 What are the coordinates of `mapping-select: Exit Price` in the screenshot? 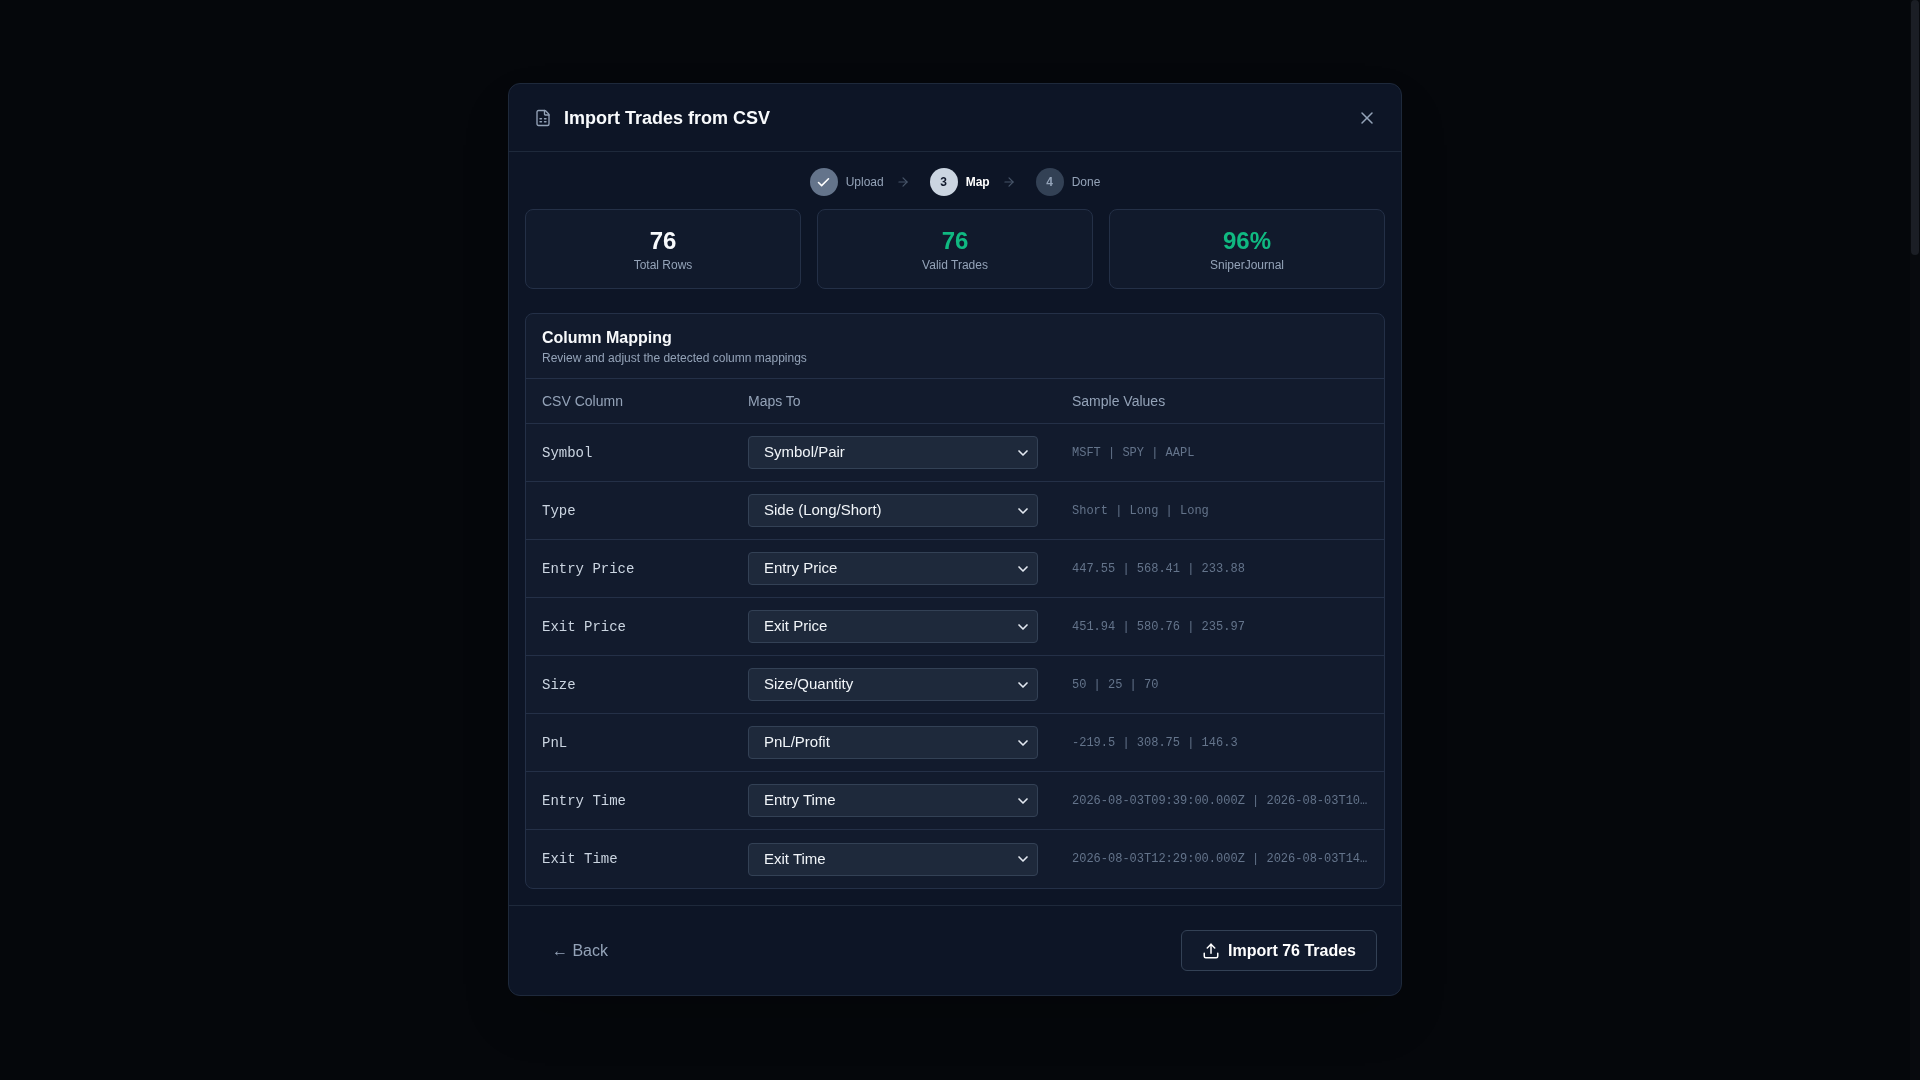 It's located at (893, 626).